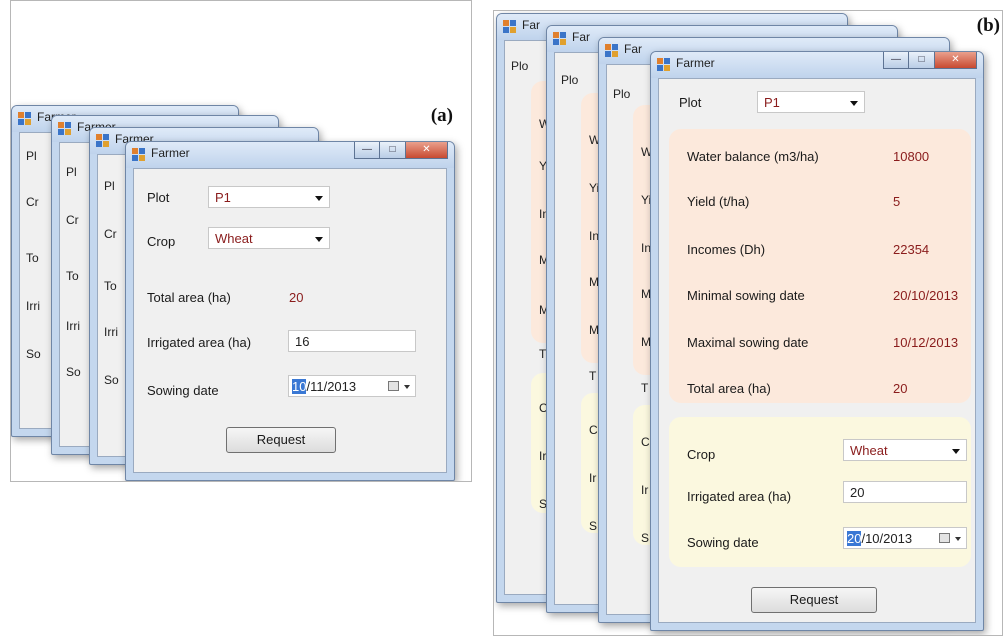 This screenshot has width=1004, height=637. Describe the element at coordinates (926, 295) in the screenshot. I see `minimal-sowing-date-value: 20/10/2013` at that location.